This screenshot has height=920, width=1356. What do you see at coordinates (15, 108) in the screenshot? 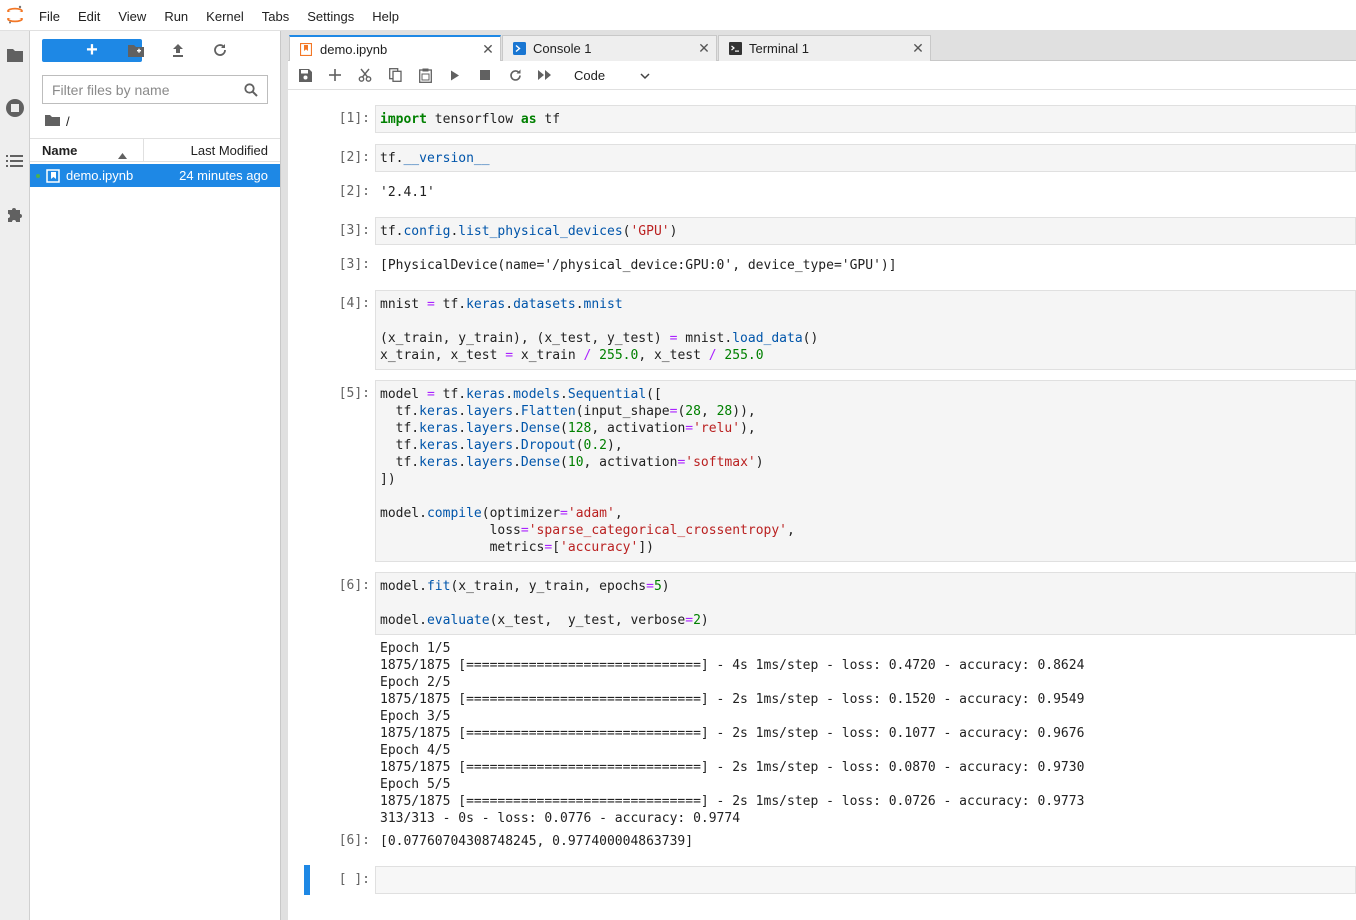
I see `running-icon` at bounding box center [15, 108].